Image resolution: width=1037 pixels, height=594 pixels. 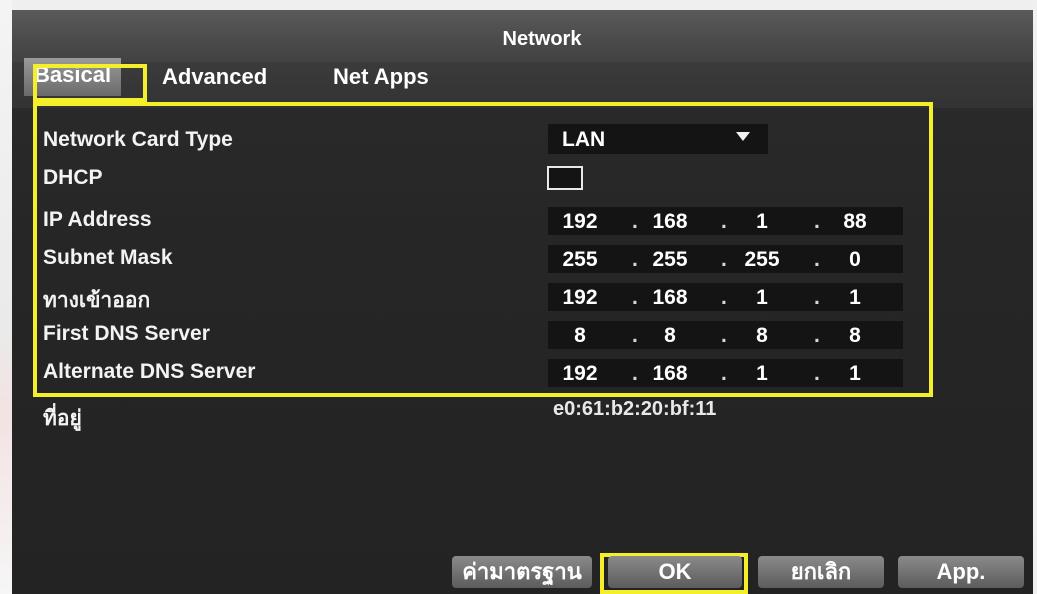 I want to click on title-bar: Network, so click(x=522, y=36).